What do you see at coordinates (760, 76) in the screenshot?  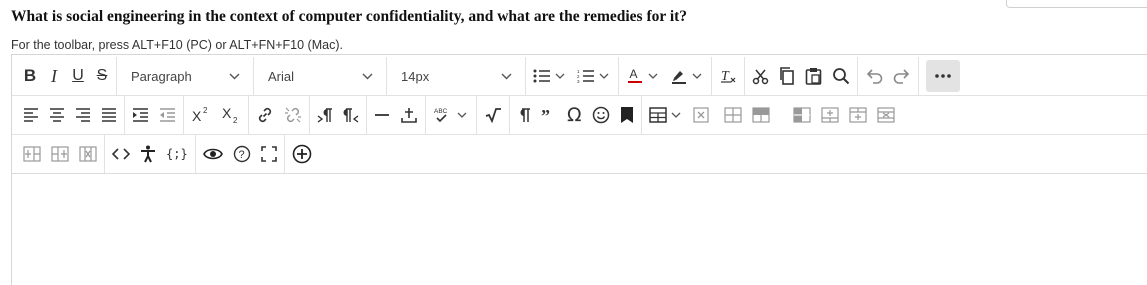 I see `cut-button` at bounding box center [760, 76].